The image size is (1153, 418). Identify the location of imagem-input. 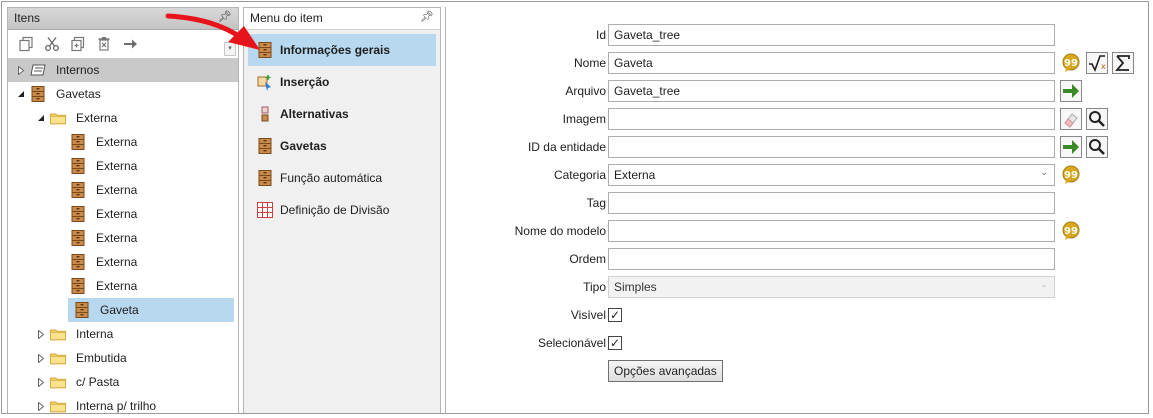
(831, 119).